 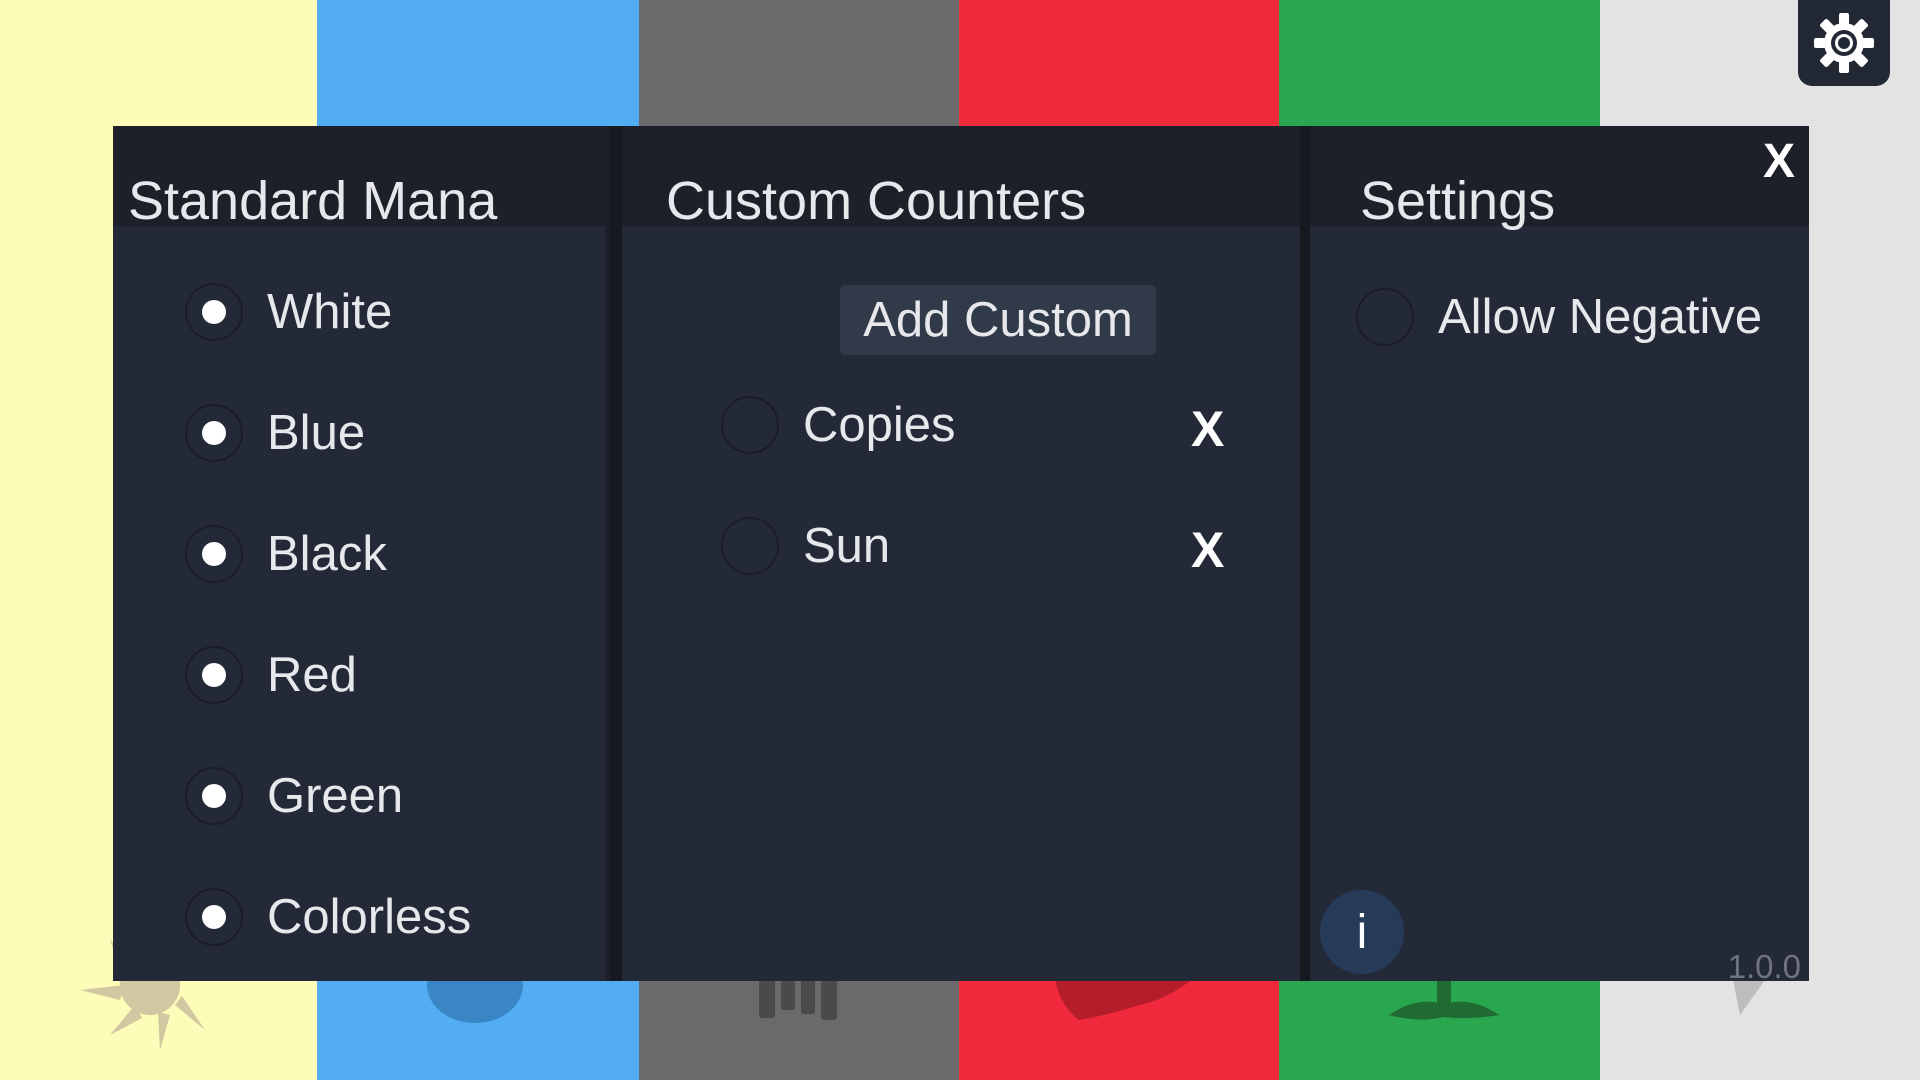 What do you see at coordinates (1764, 966) in the screenshot?
I see `version-label: 1.0.0` at bounding box center [1764, 966].